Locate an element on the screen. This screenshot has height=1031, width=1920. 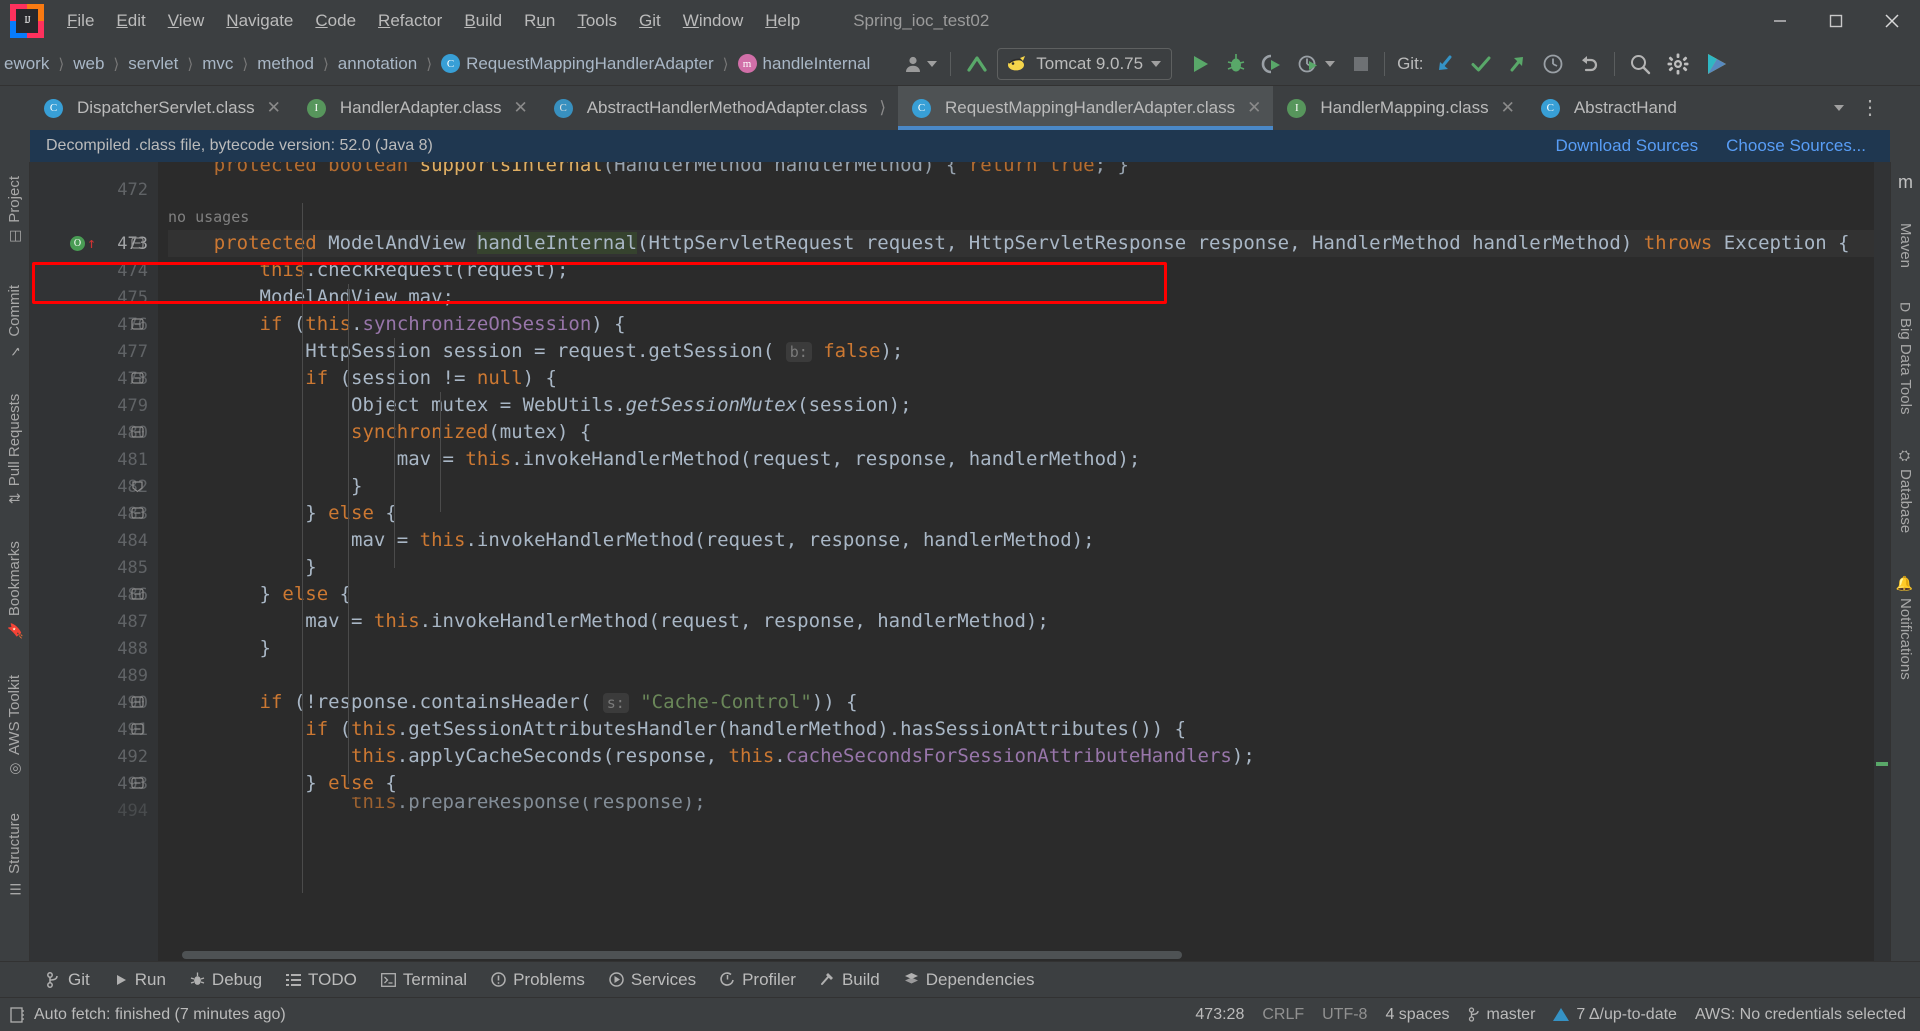
tabs-more-options-button: ⋮ is located at coordinates (1871, 108).